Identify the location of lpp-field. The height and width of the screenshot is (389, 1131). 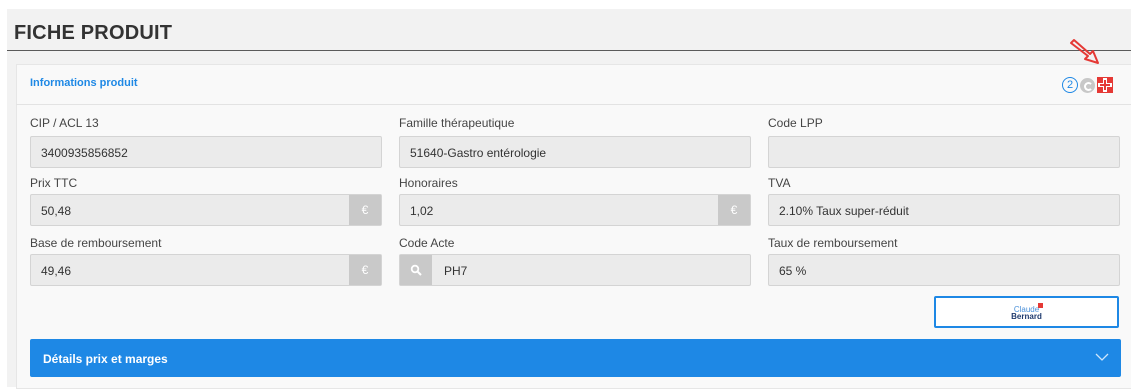
(944, 152).